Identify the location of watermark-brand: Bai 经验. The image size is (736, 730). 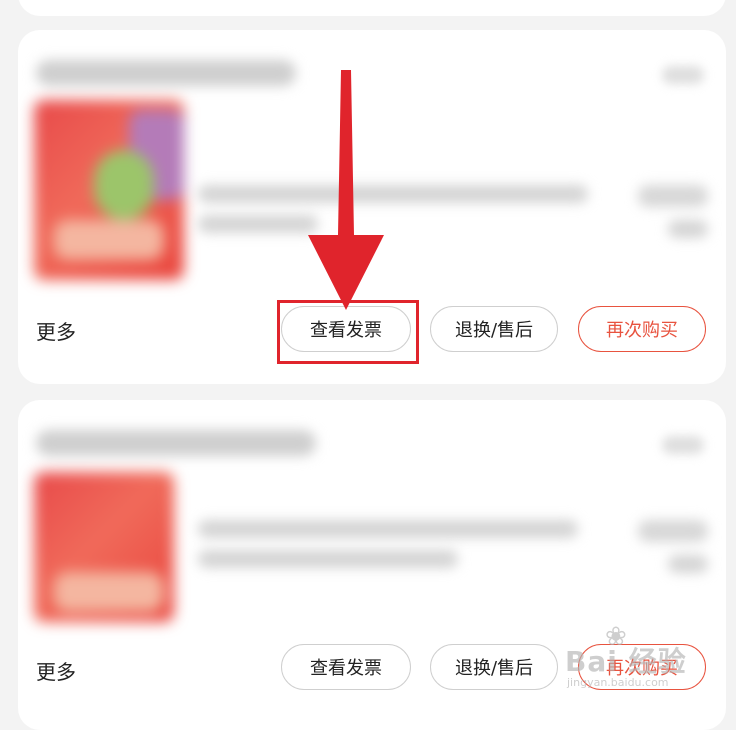
(626, 661).